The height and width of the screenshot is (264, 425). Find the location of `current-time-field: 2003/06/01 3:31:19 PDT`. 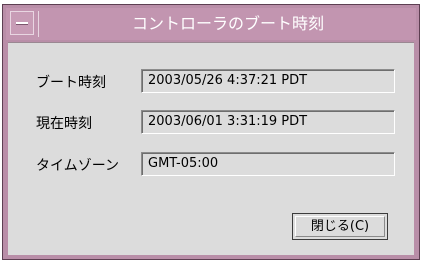

current-time-field: 2003/06/01 3:31:19 PDT is located at coordinates (268, 122).